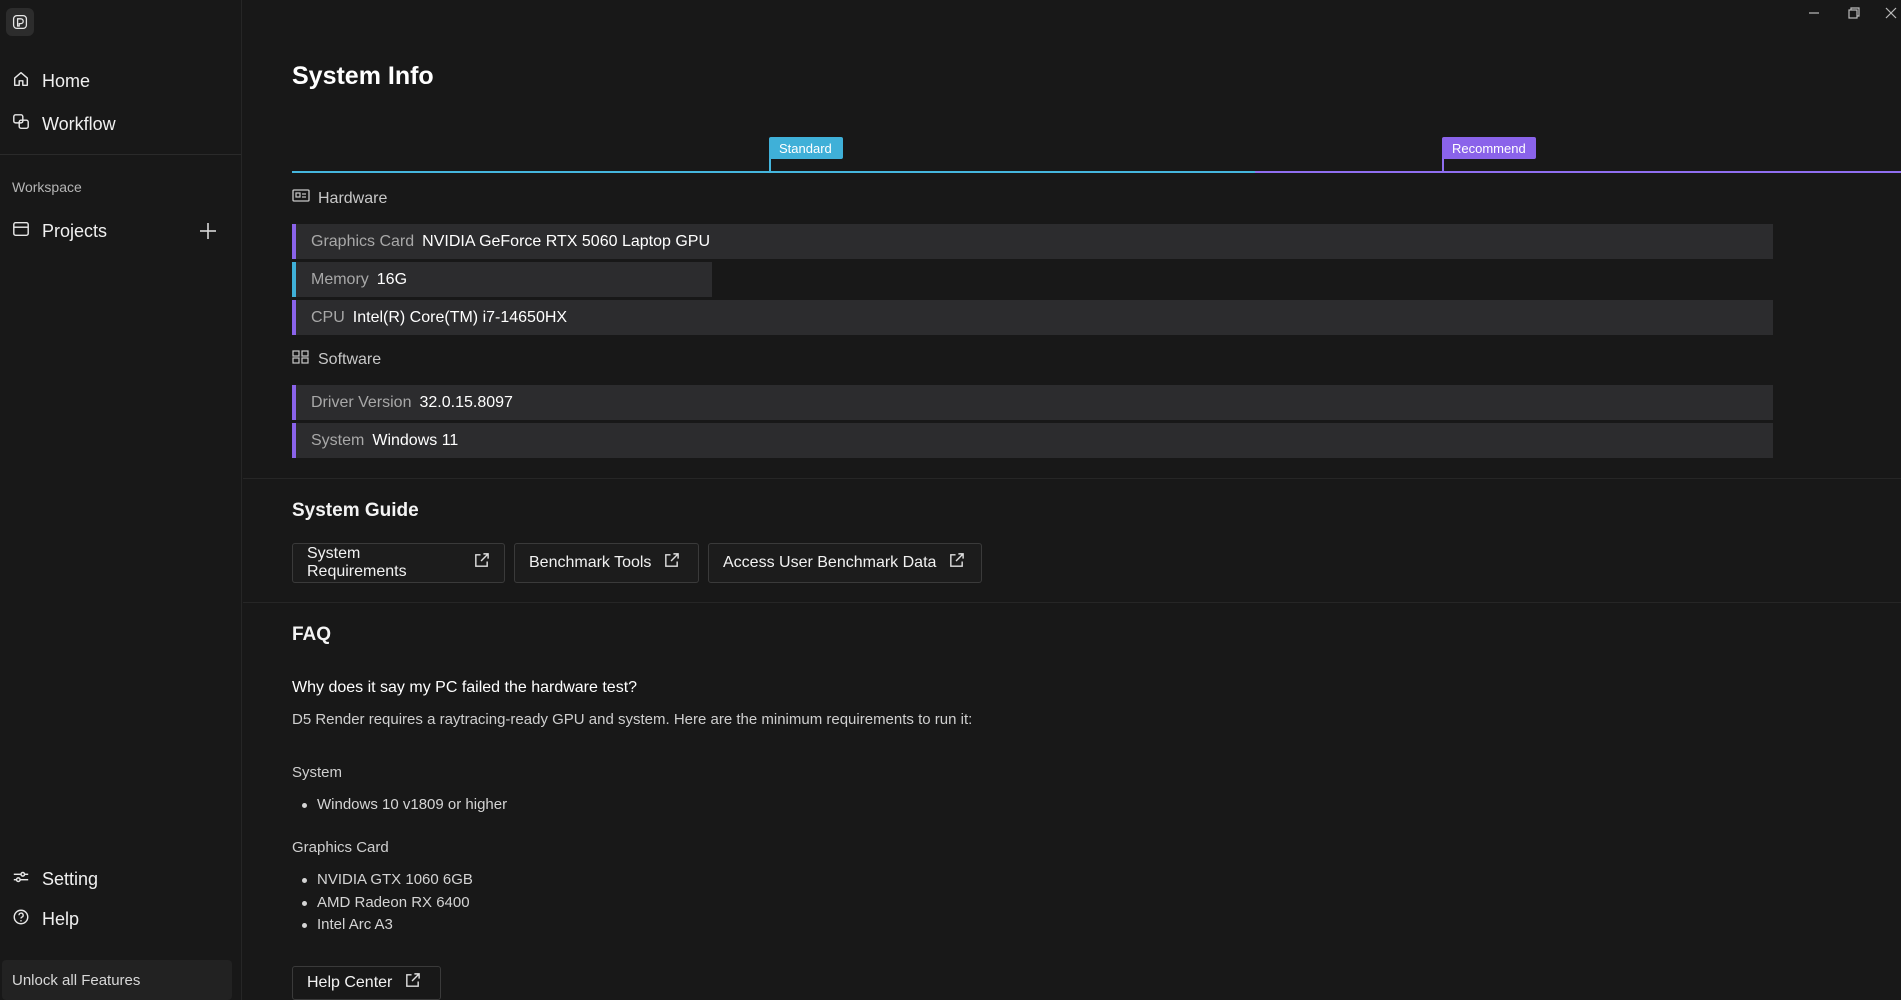  What do you see at coordinates (21, 879) in the screenshot?
I see `sliders-icon` at bounding box center [21, 879].